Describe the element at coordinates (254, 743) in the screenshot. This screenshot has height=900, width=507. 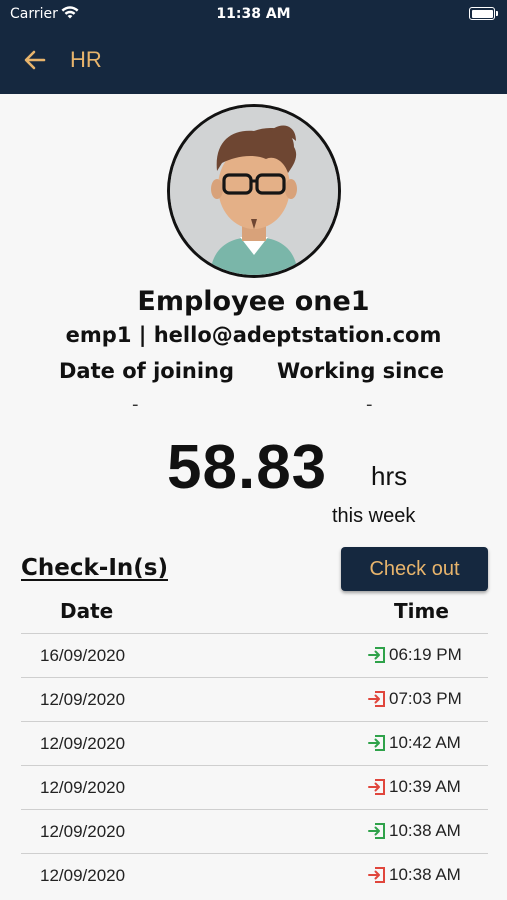
I see `checkin-row: 12/09/2020 10:42 AM` at that location.